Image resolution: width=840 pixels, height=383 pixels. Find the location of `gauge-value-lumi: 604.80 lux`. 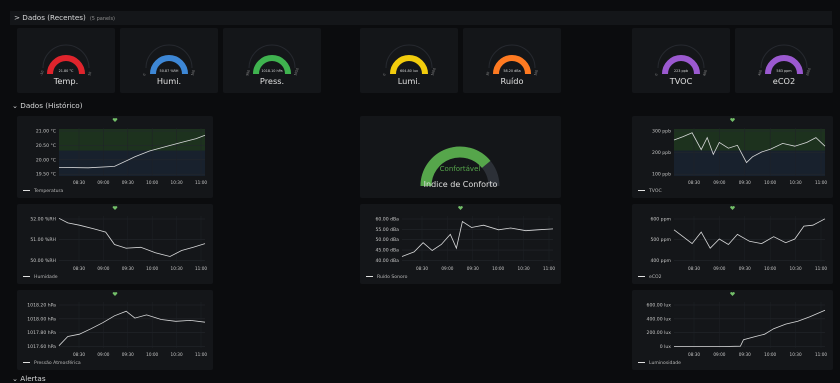

gauge-value-lumi: 604.80 lux is located at coordinates (409, 71).